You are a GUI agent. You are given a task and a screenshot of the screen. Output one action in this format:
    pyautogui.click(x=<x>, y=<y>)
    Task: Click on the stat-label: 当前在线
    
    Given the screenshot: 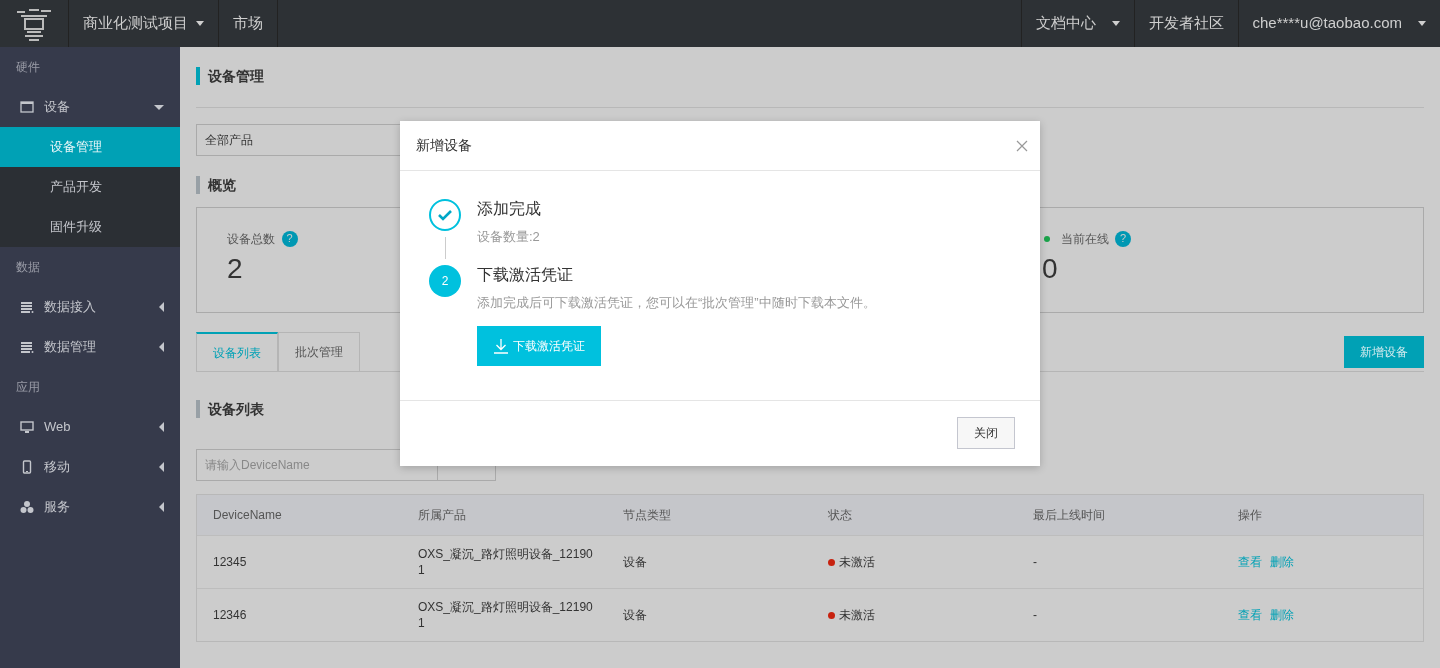 What is the action you would take?
    pyautogui.click(x=1084, y=239)
    